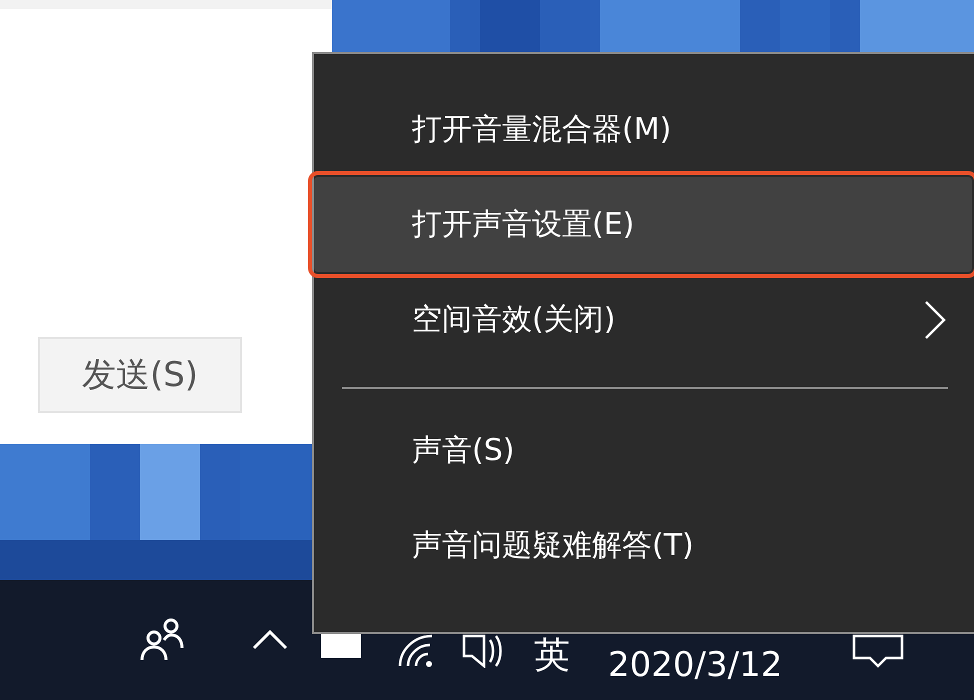 The height and width of the screenshot is (700, 974). I want to click on people-icon, so click(162, 639).